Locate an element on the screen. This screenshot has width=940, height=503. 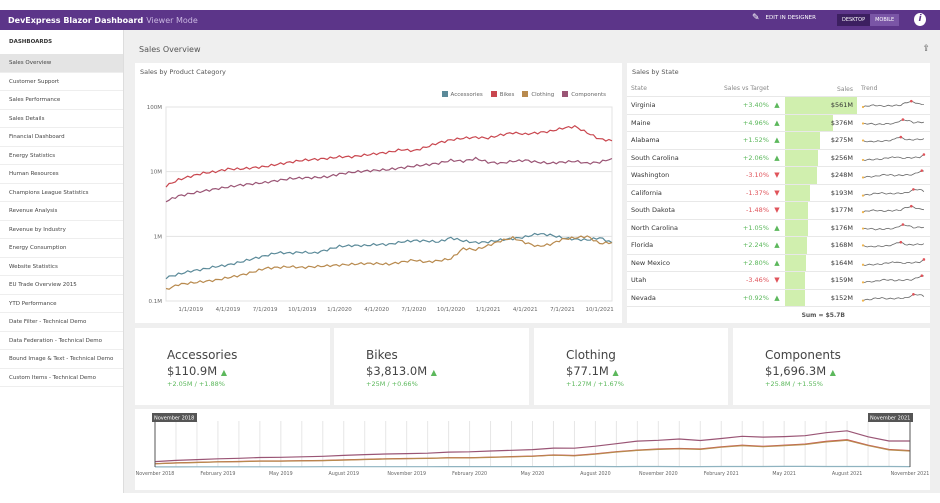
series-line-components is located at coordinates (389, 179).